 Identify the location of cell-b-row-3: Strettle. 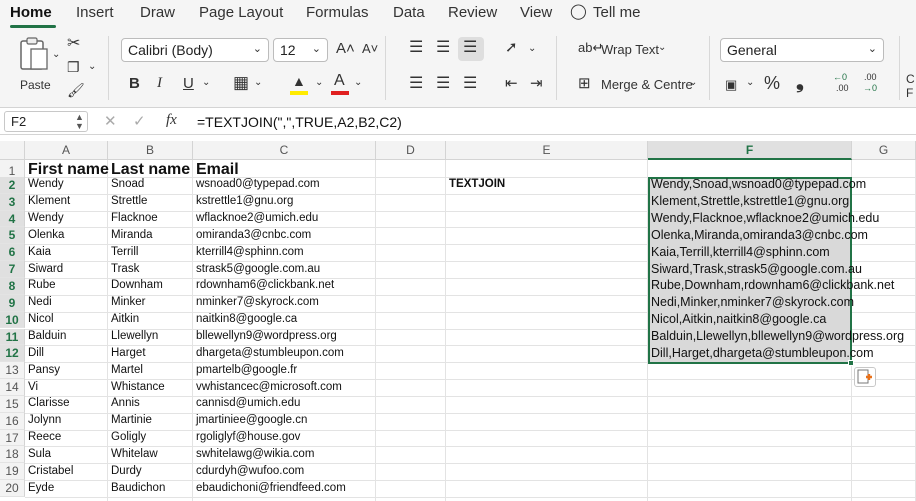
(127, 201).